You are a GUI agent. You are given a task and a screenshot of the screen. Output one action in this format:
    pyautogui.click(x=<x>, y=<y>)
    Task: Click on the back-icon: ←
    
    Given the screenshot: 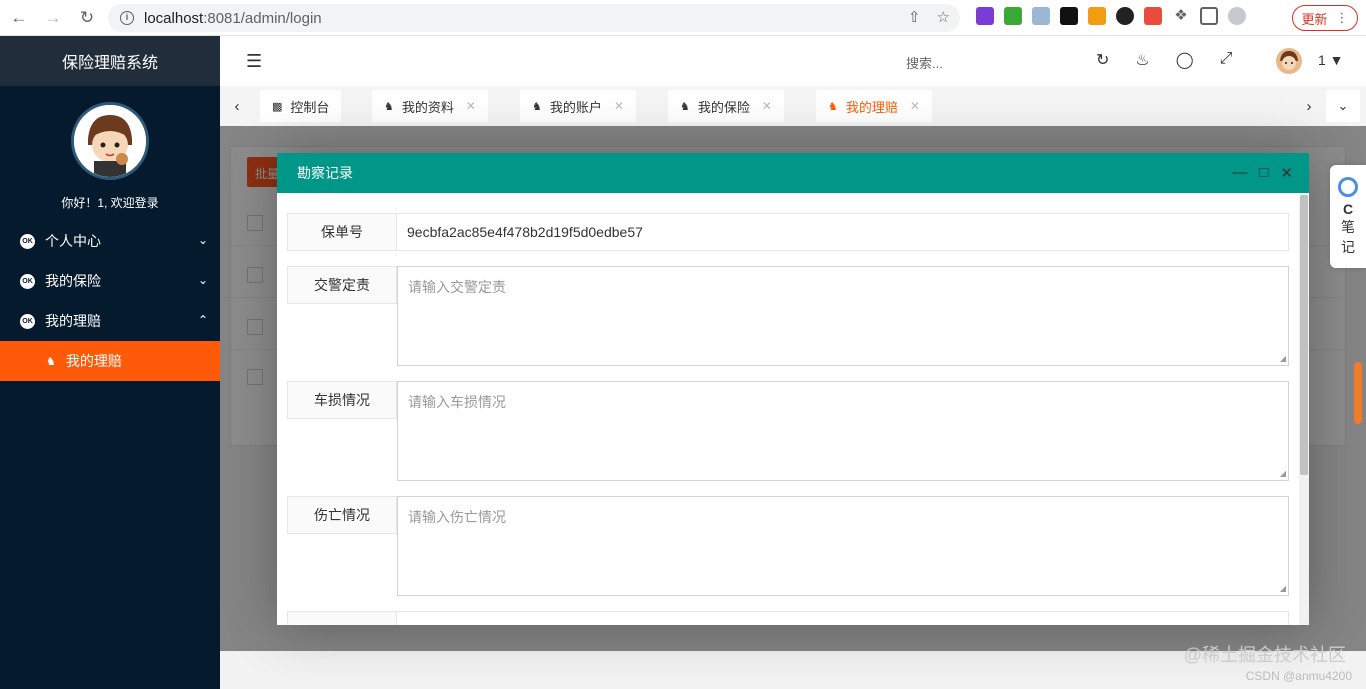 What is the action you would take?
    pyautogui.click(x=19, y=18)
    